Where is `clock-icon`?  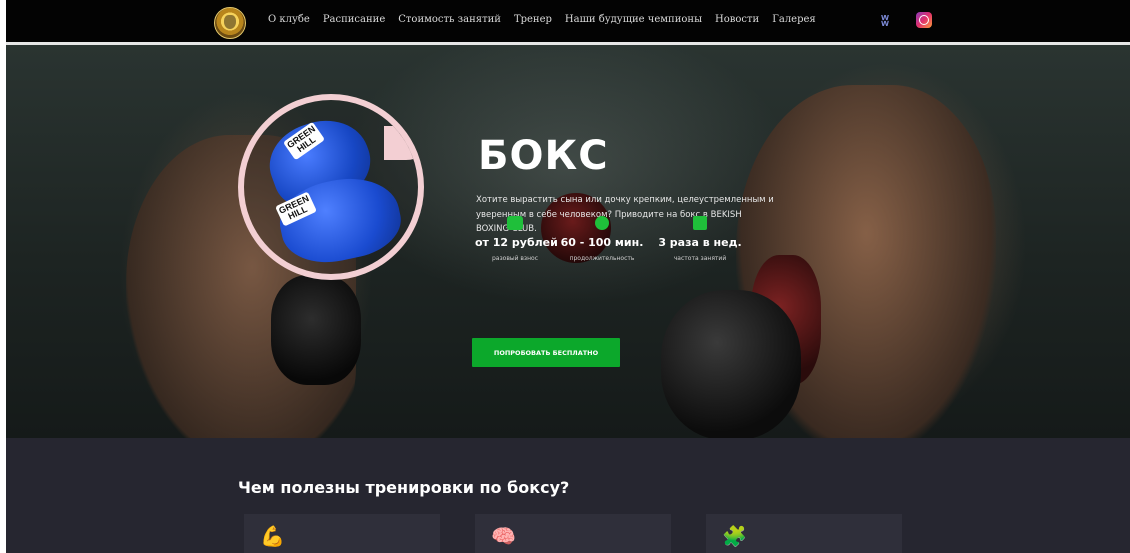
clock-icon is located at coordinates (602, 223).